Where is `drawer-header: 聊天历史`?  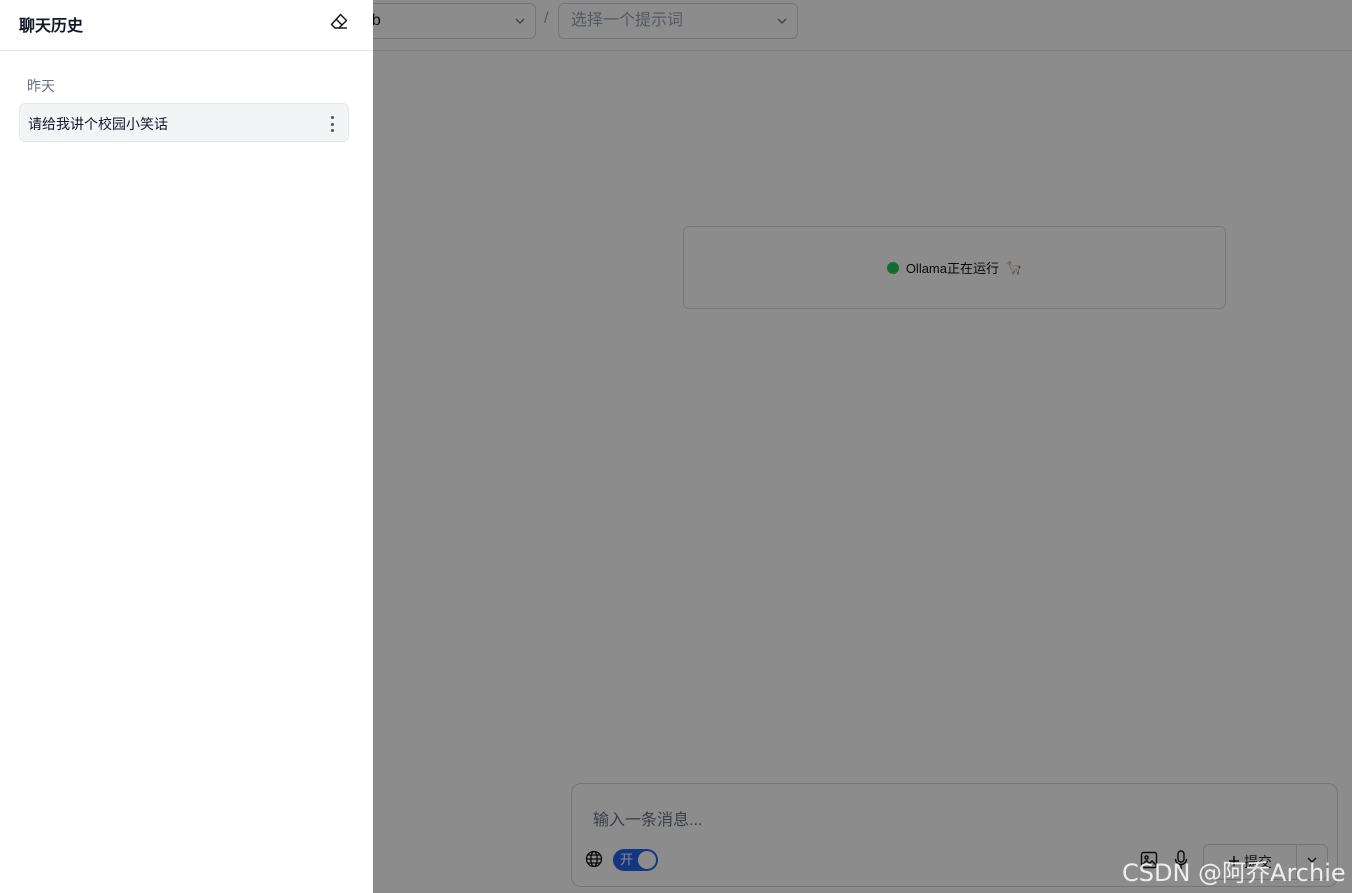
drawer-header: 聊天历史 is located at coordinates (186, 25).